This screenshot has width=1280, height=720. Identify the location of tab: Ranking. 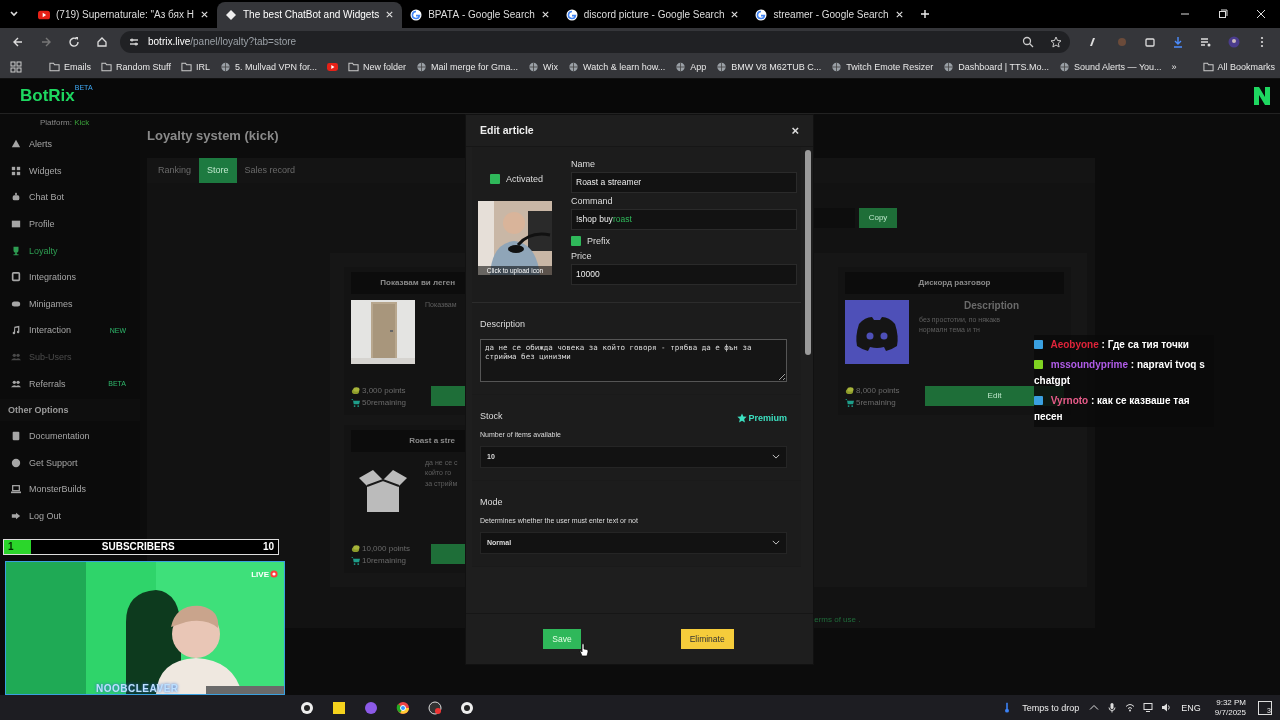
(175, 170).